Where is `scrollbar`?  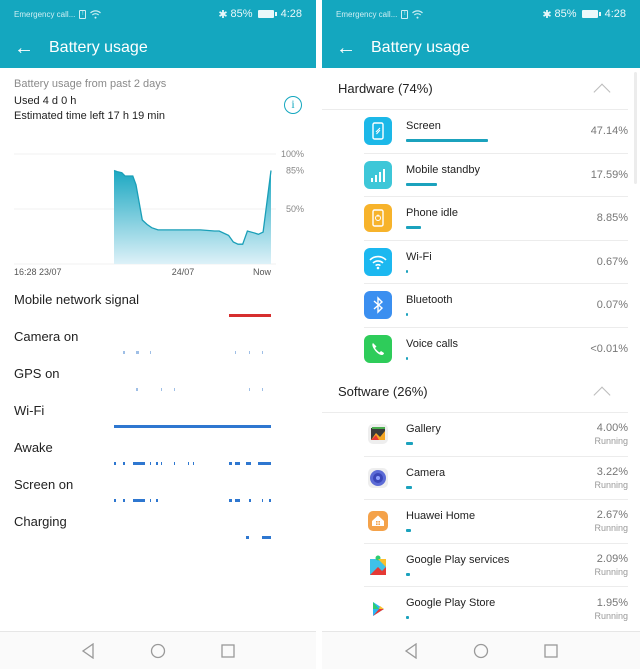
scrollbar is located at coordinates (635, 128).